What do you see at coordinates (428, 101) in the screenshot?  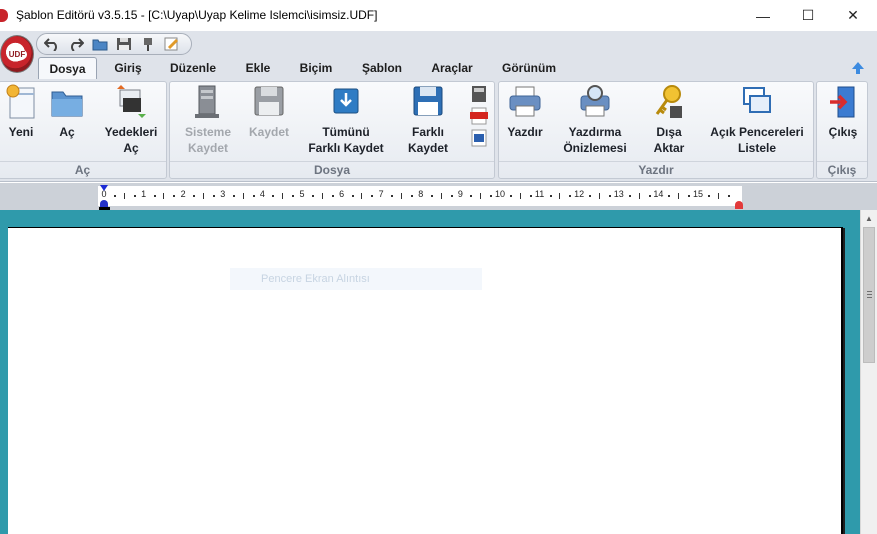 I see `save-as-icon` at bounding box center [428, 101].